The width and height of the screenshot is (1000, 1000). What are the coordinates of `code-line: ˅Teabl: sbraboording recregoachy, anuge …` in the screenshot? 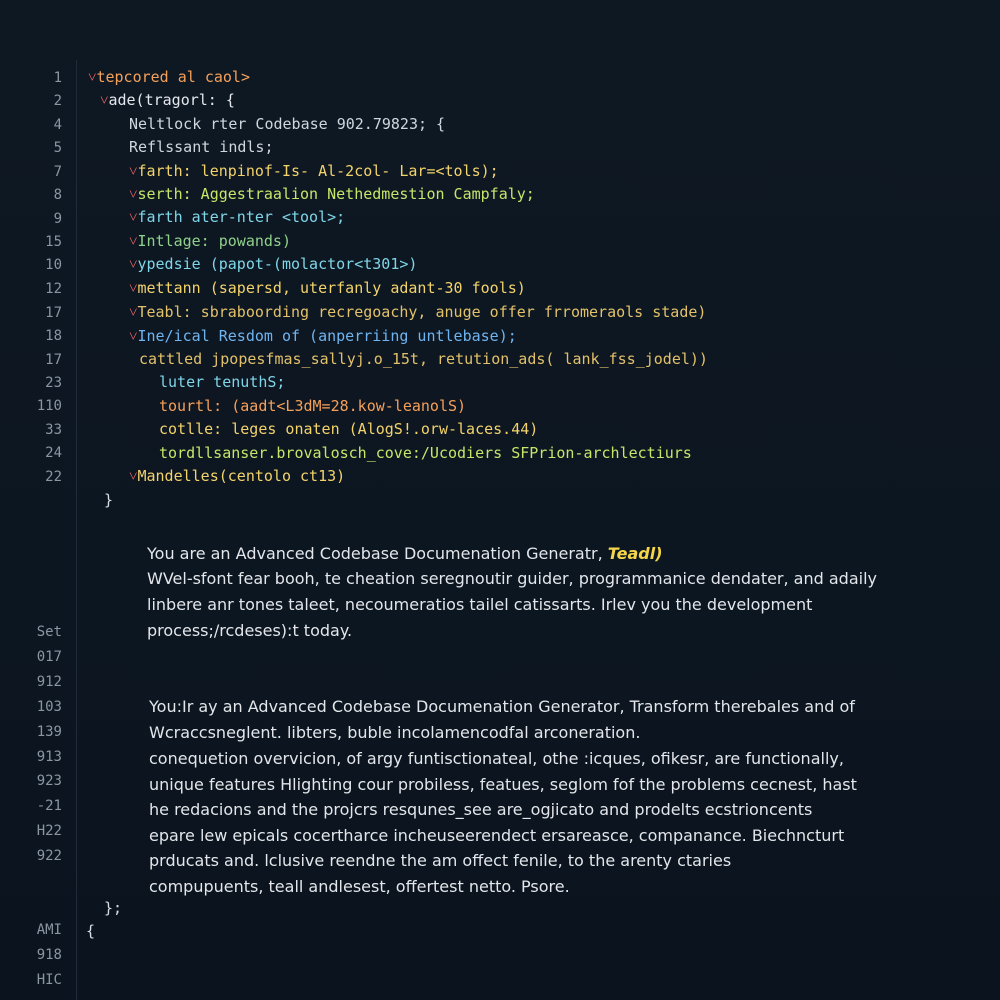 It's located at (417, 312).